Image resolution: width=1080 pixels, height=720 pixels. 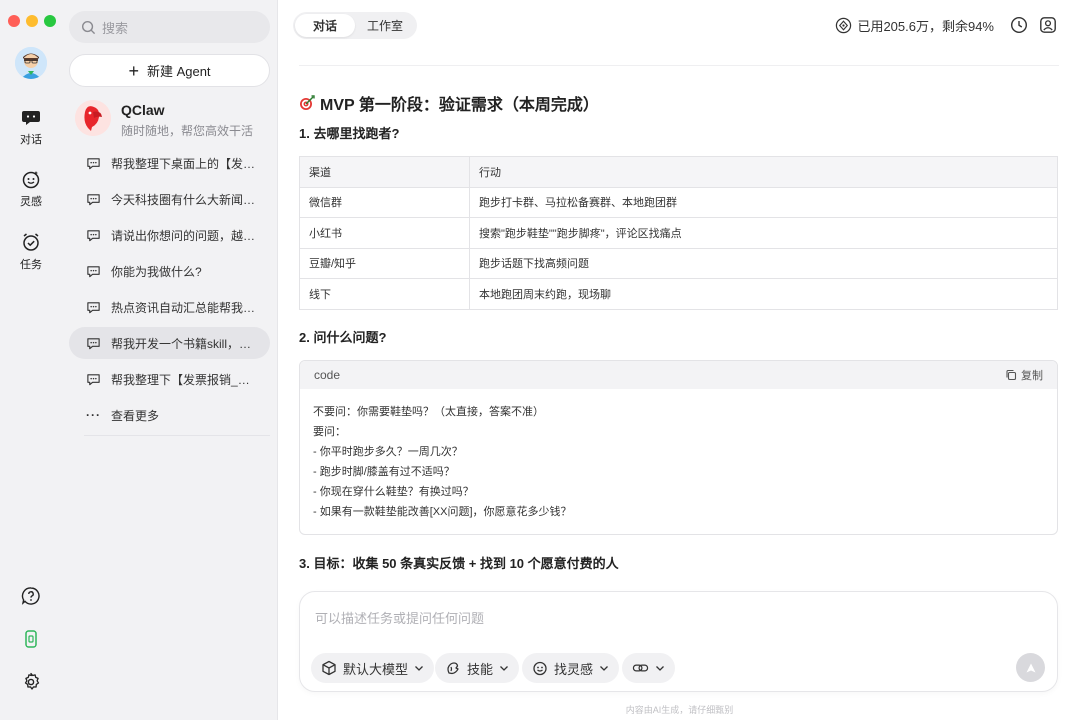 What do you see at coordinates (763, 202) in the screenshot?
I see `table-cell: 跑步打卡群、马拉松备赛群、本地跑团群` at bounding box center [763, 202].